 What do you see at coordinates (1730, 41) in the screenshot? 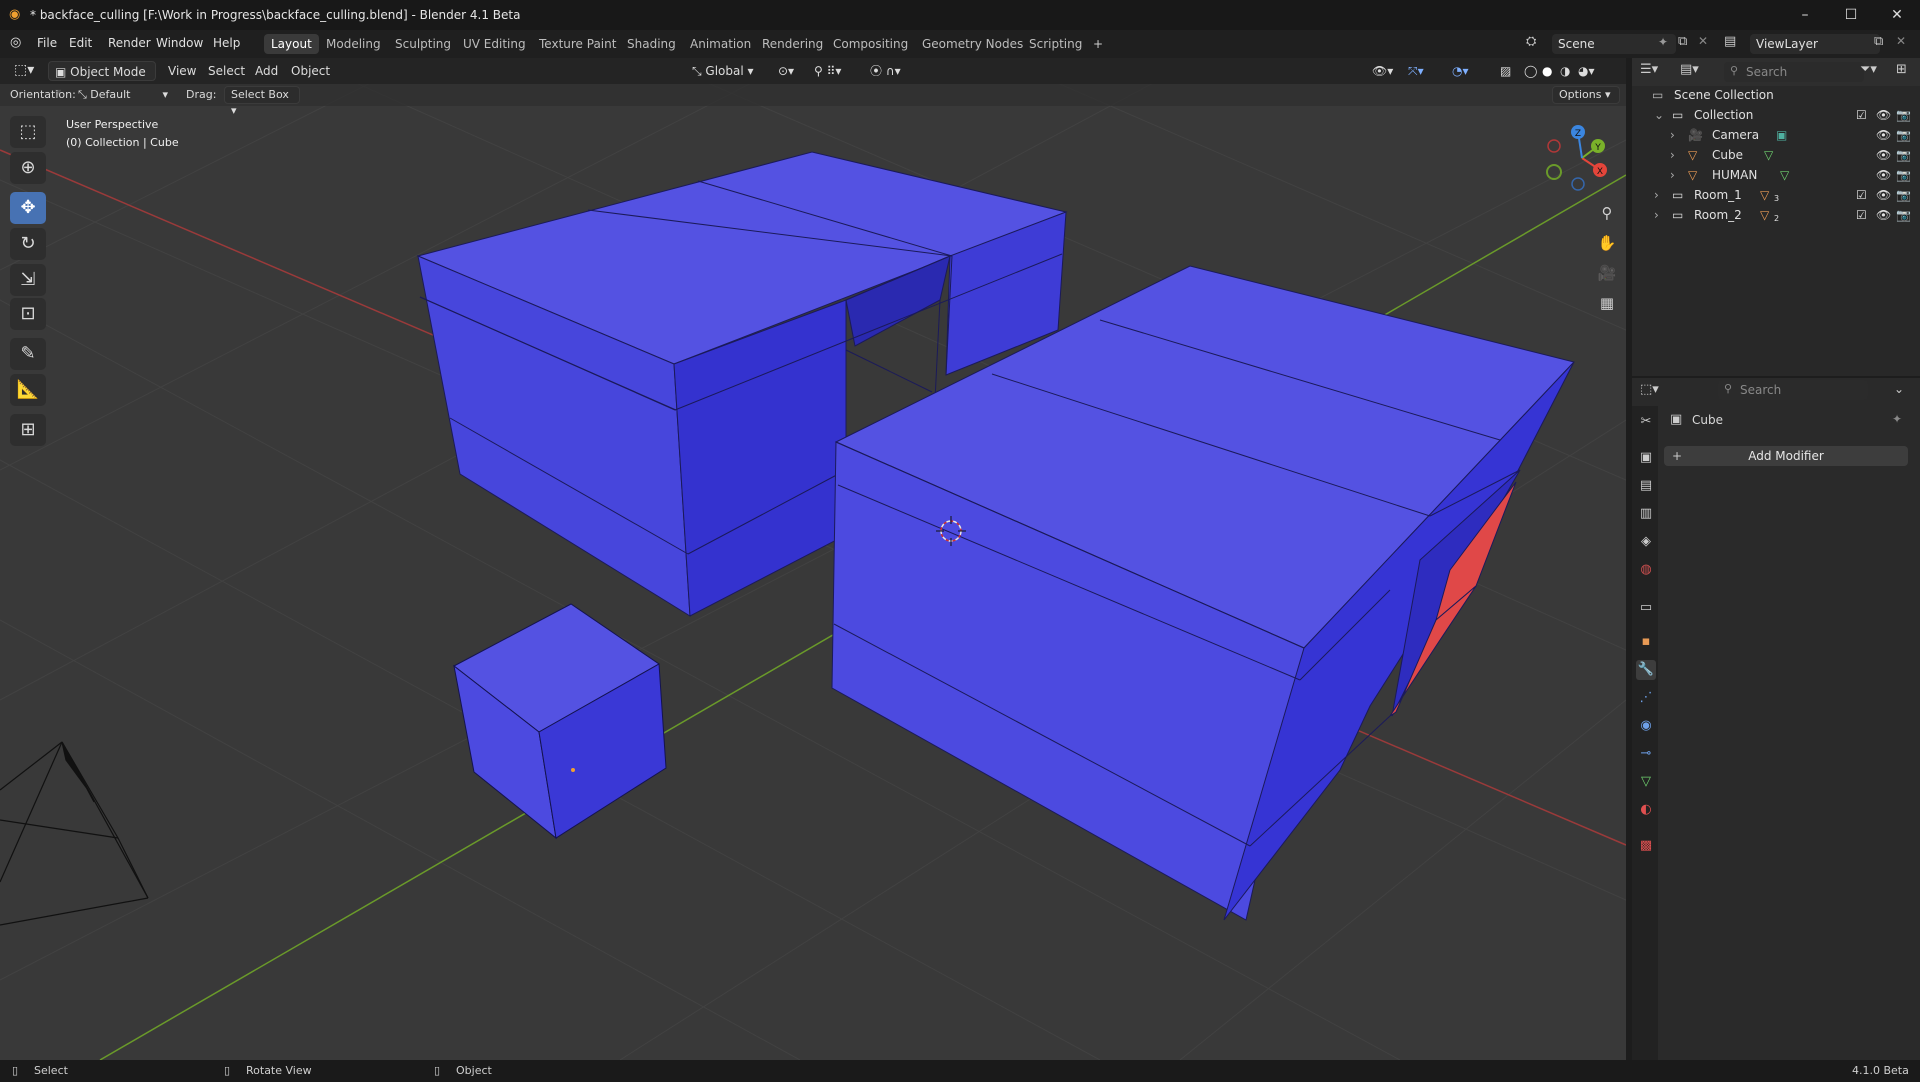
I see `view-layer-icon: ▤` at bounding box center [1730, 41].